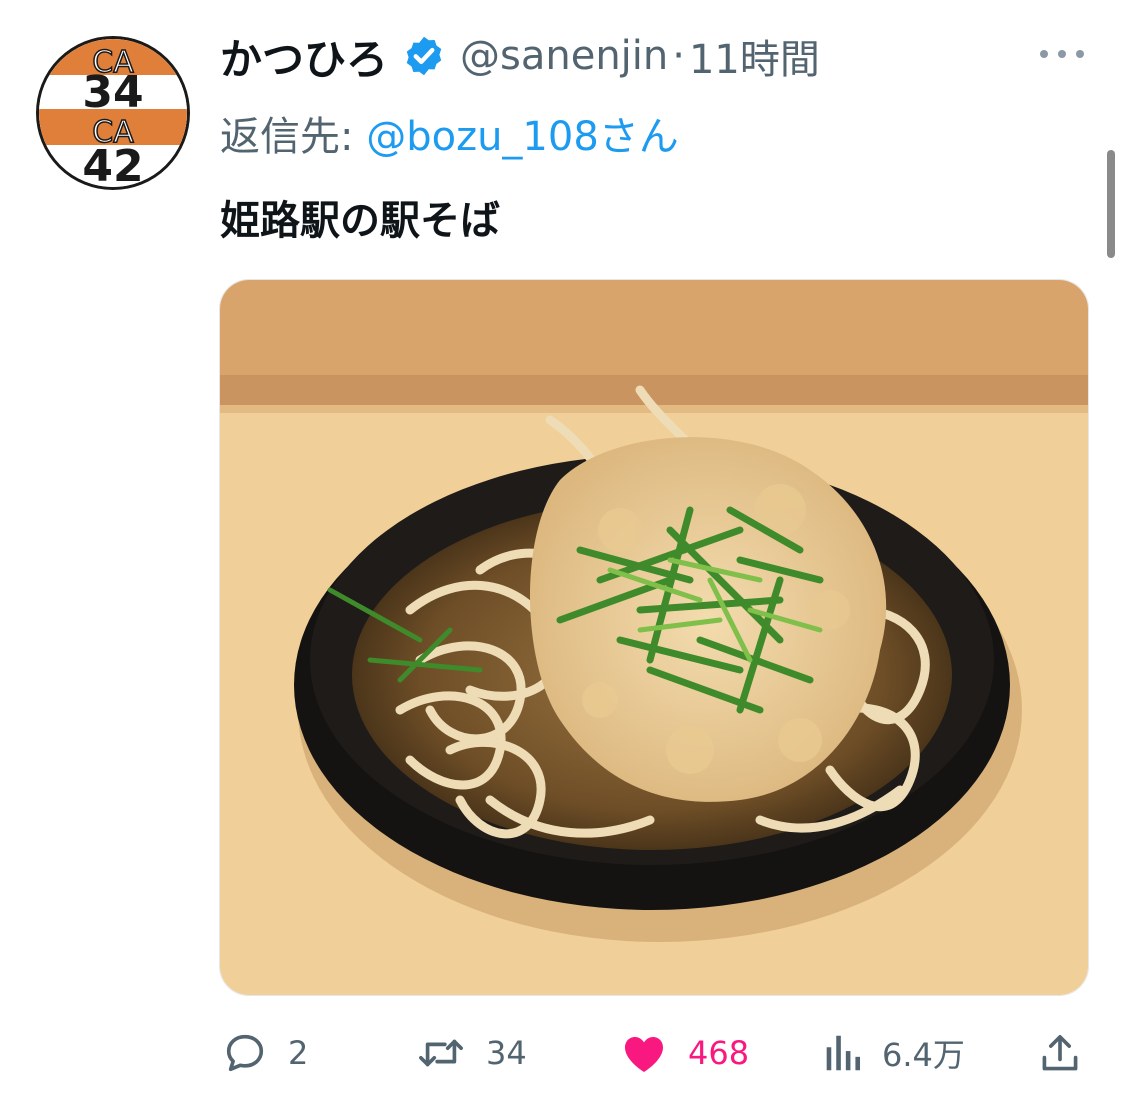 This screenshot has height=1096, width=1124. I want to click on retweet-icon, so click(441, 1053).